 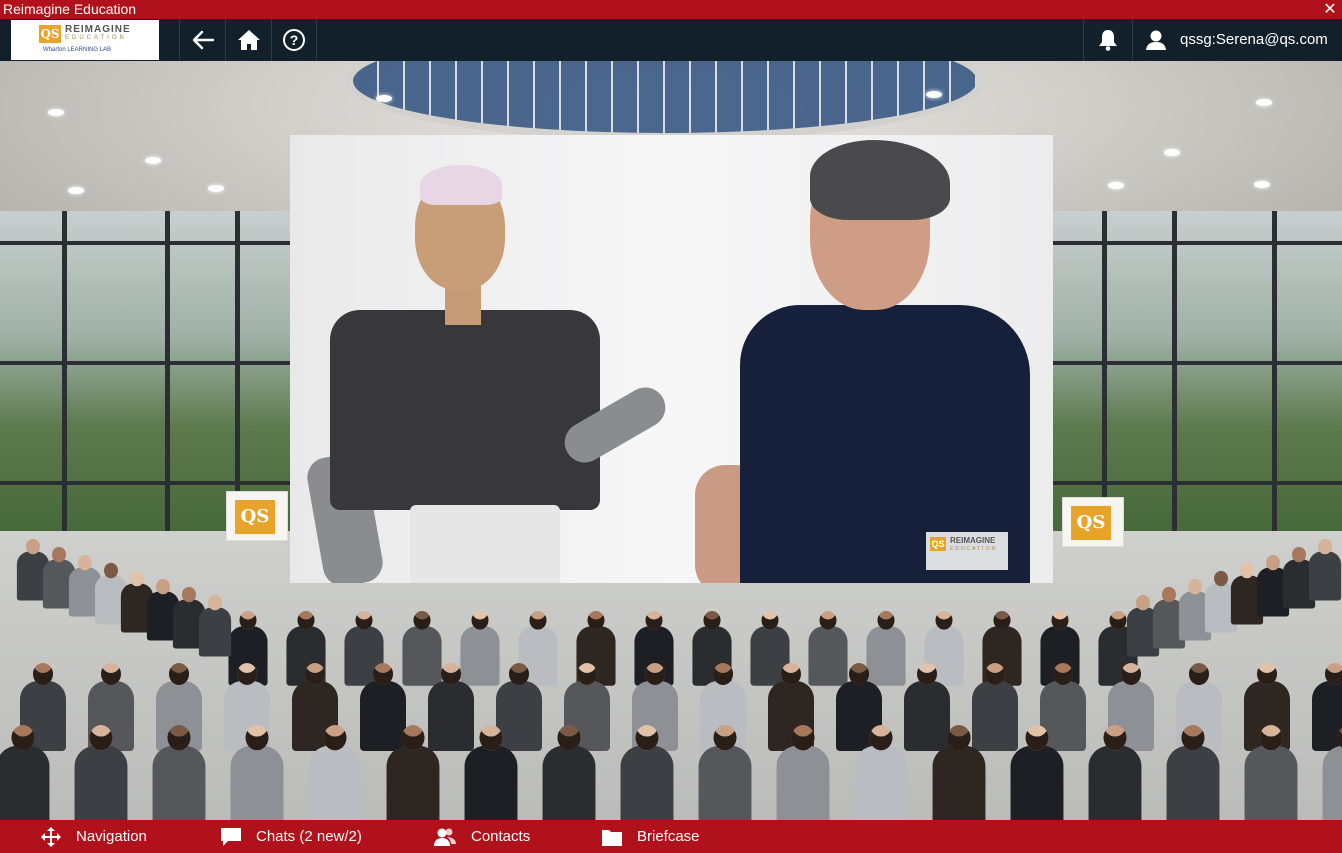 What do you see at coordinates (111, 836) in the screenshot?
I see `navigation-label: Navigation` at bounding box center [111, 836].